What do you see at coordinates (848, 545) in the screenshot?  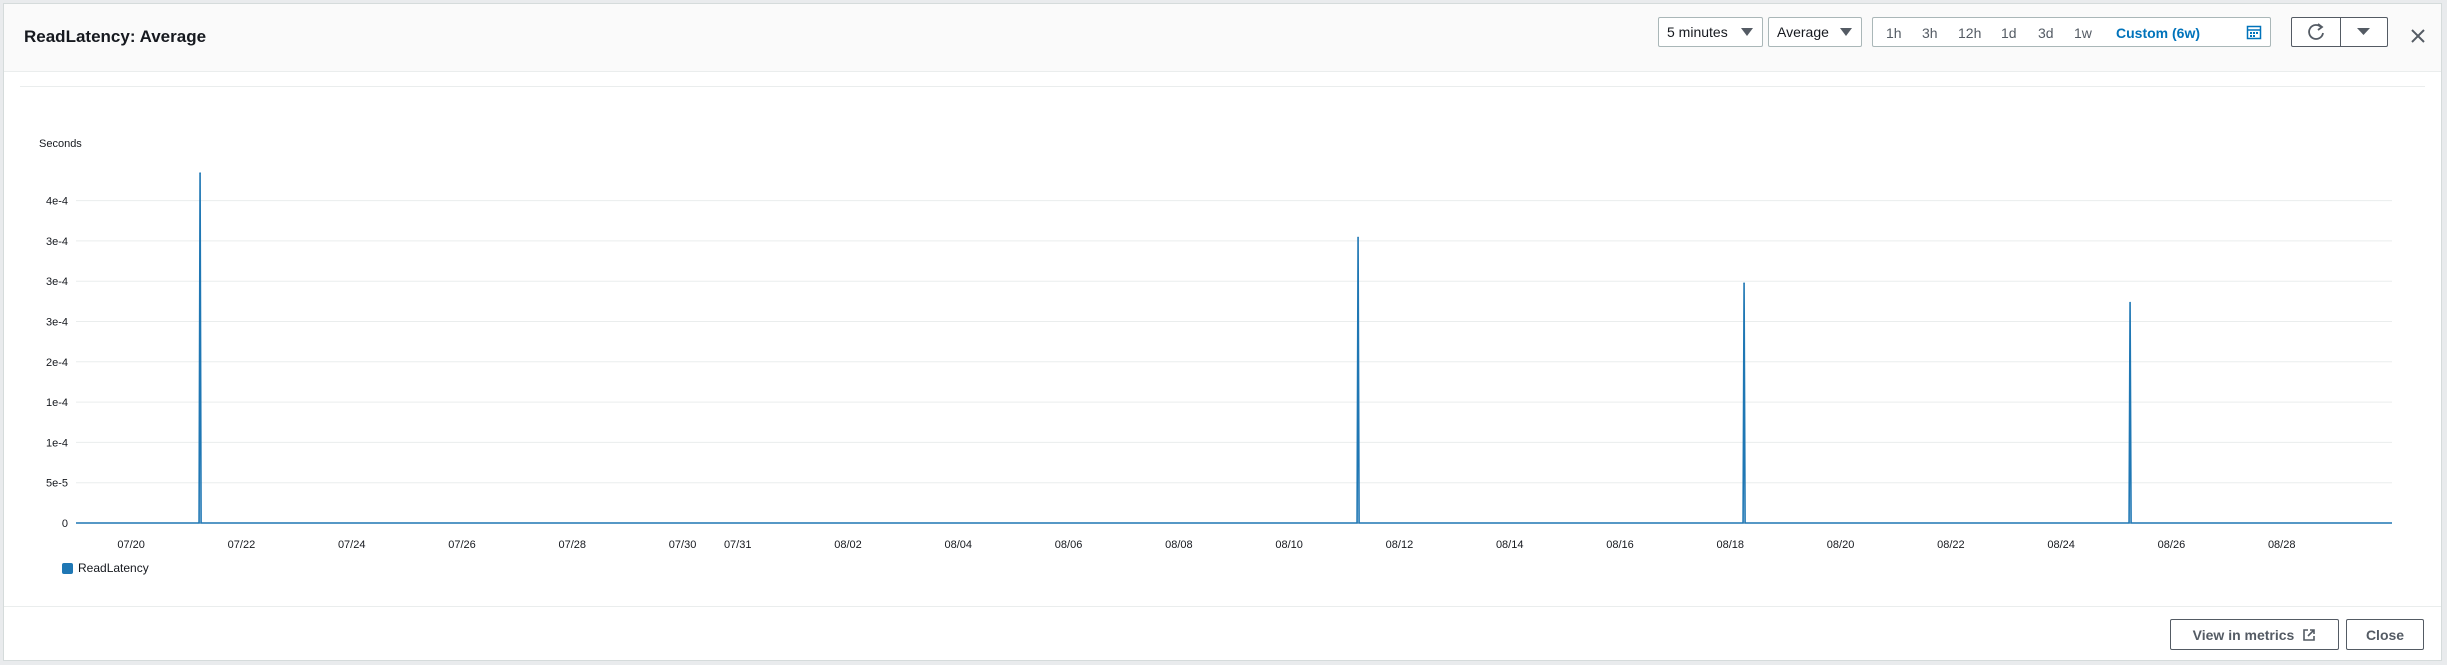 I see `x-tick-label: 08/02` at bounding box center [848, 545].